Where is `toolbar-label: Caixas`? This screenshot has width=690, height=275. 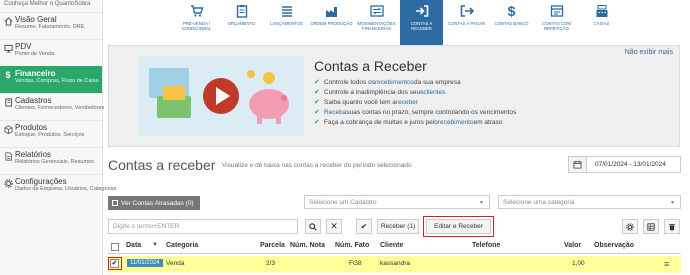
toolbar-label: Caixas is located at coordinates (601, 23).